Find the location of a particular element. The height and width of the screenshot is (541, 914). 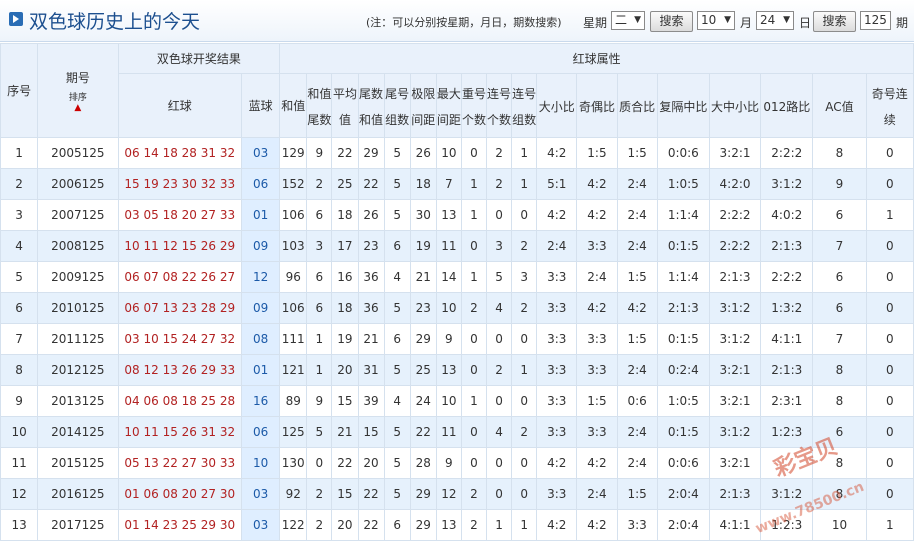

attr-cell: 5:1 is located at coordinates (557, 184).